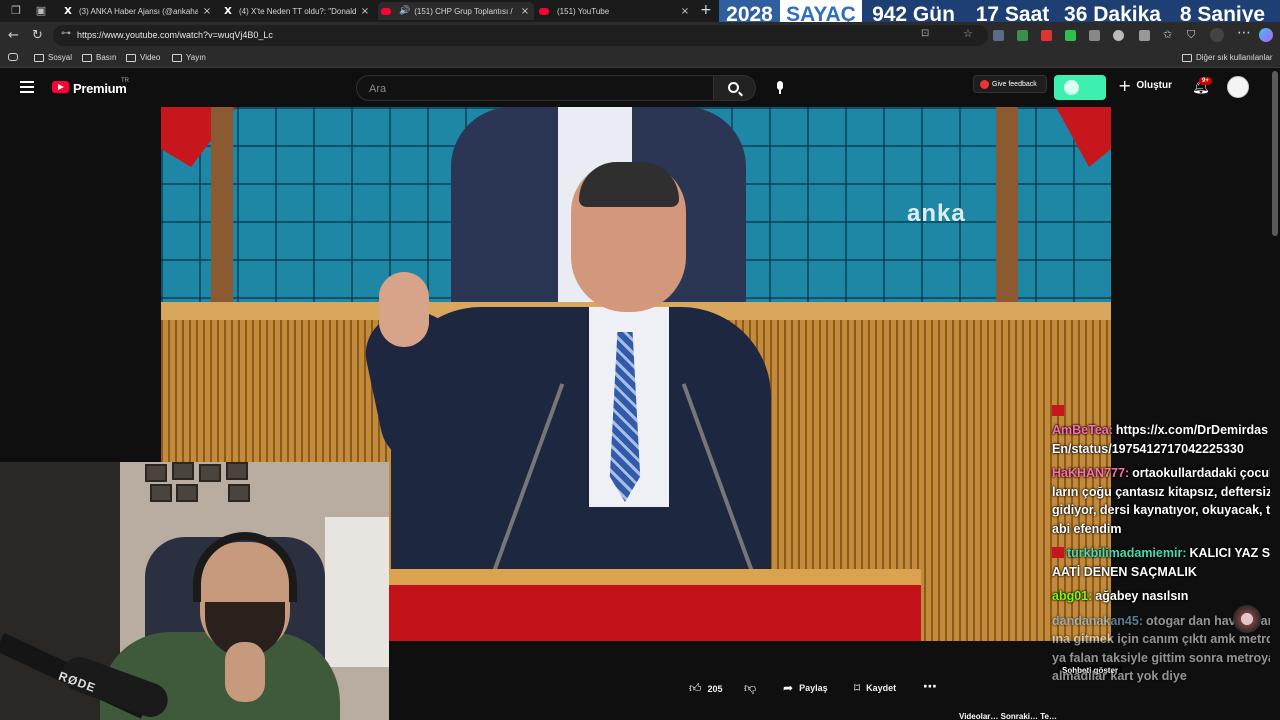 The width and height of the screenshot is (1280, 720). Describe the element at coordinates (1127, 553) in the screenshot. I see `chat-username: turkbilimadamiemir:` at that location.